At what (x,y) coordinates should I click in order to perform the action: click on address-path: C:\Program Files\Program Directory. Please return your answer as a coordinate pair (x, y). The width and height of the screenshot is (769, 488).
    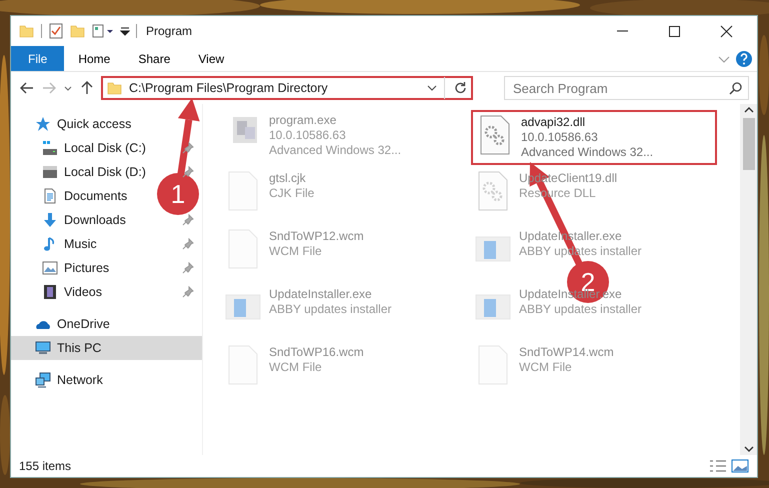
    Looking at the image, I should click on (229, 88).